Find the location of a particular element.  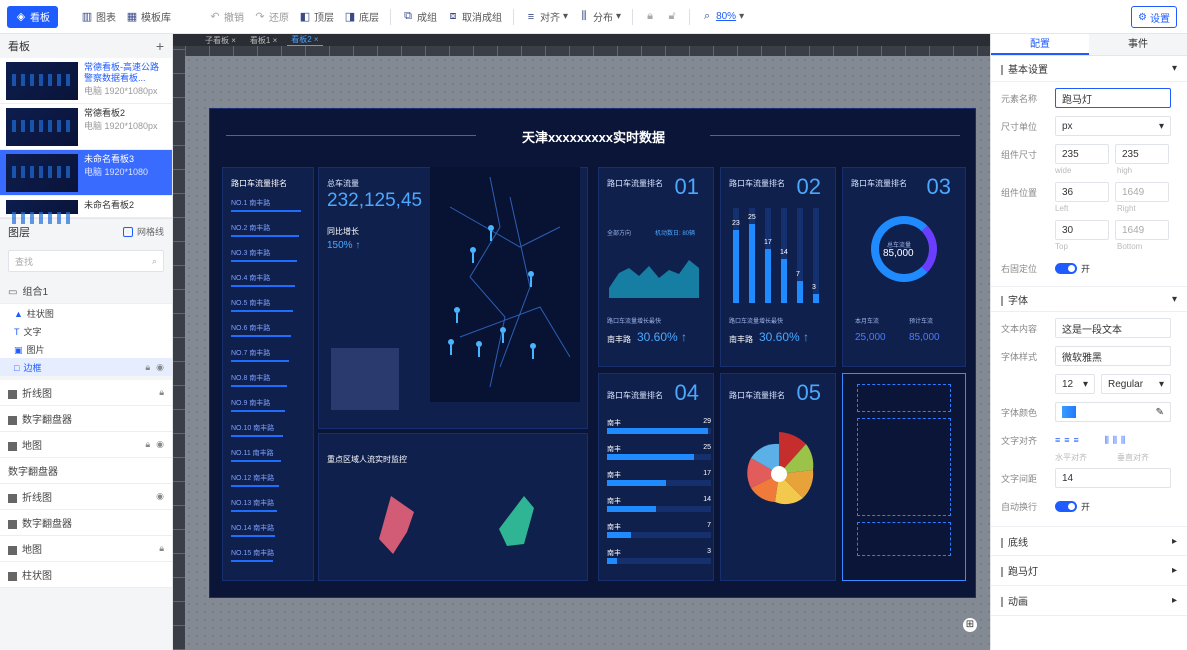

distribute-icon: ⫼ is located at coordinates (584, 16).